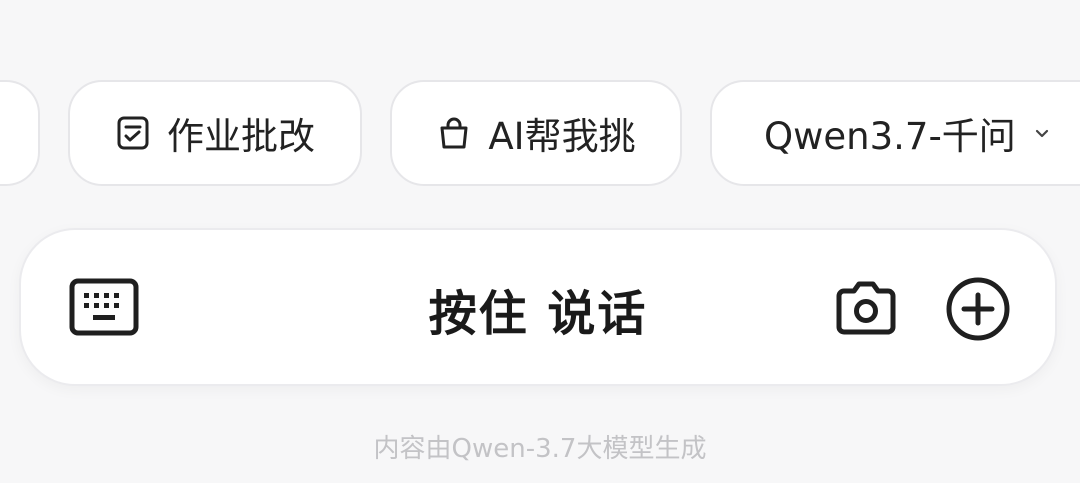 The width and height of the screenshot is (1080, 483). I want to click on homework-check-label: 作业批改, so click(241, 136).